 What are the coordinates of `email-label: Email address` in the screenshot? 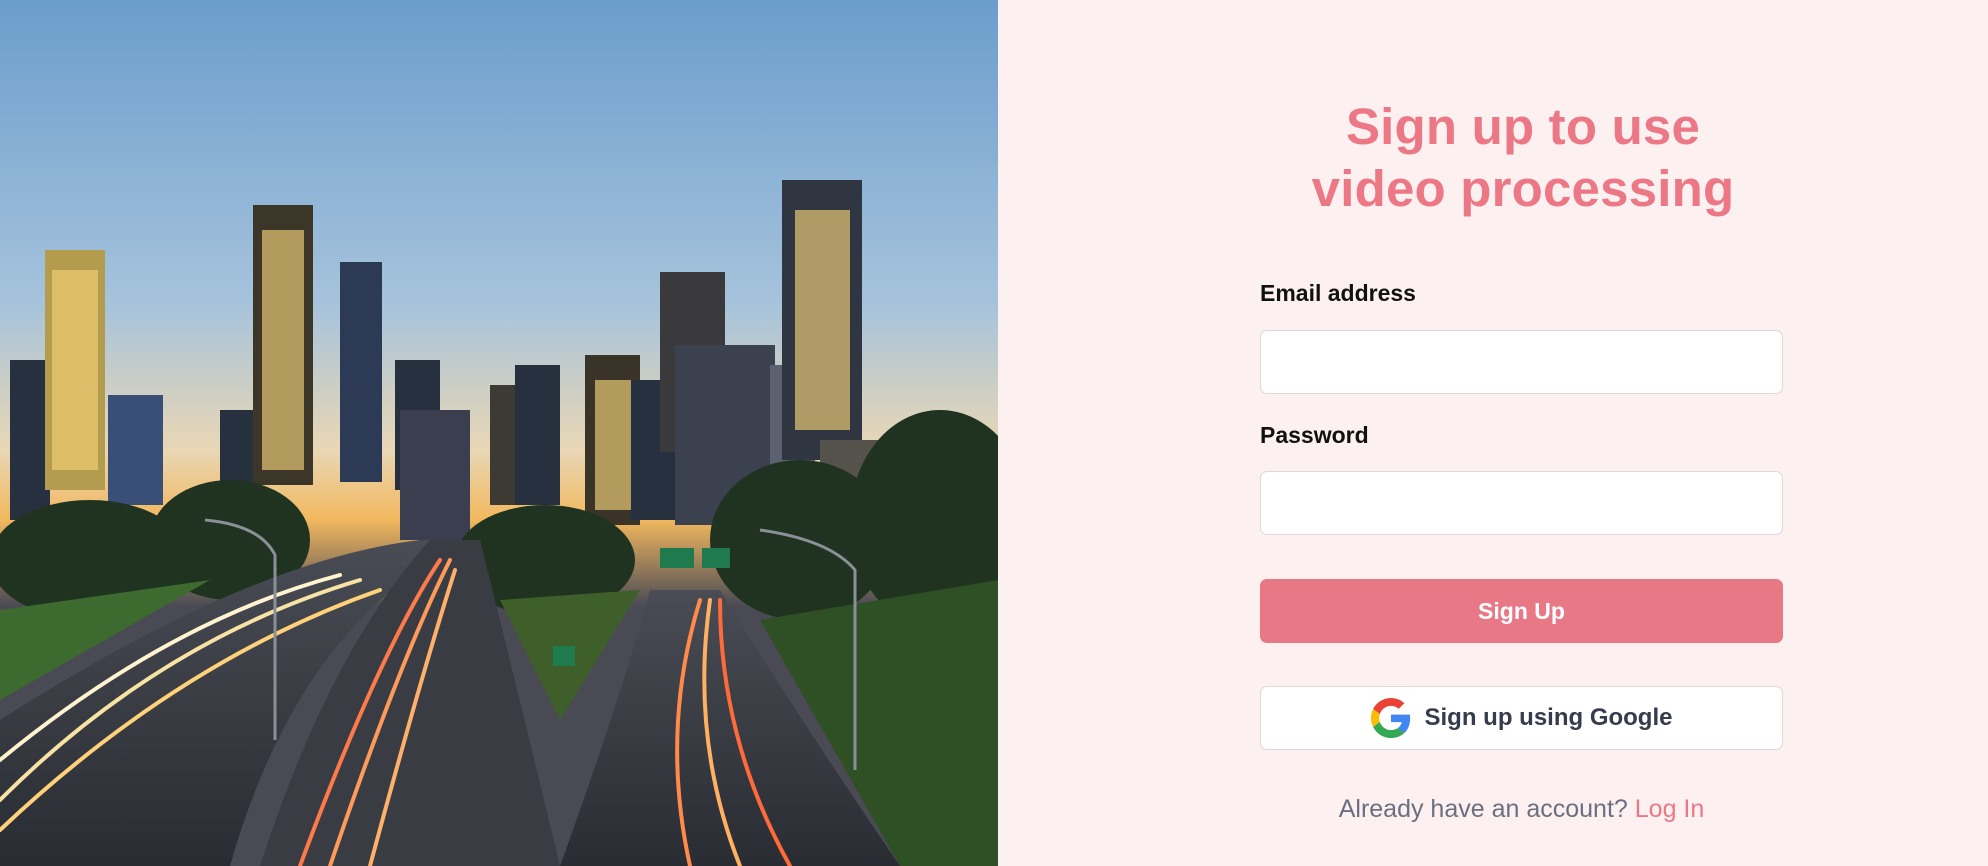 It's located at (1338, 293).